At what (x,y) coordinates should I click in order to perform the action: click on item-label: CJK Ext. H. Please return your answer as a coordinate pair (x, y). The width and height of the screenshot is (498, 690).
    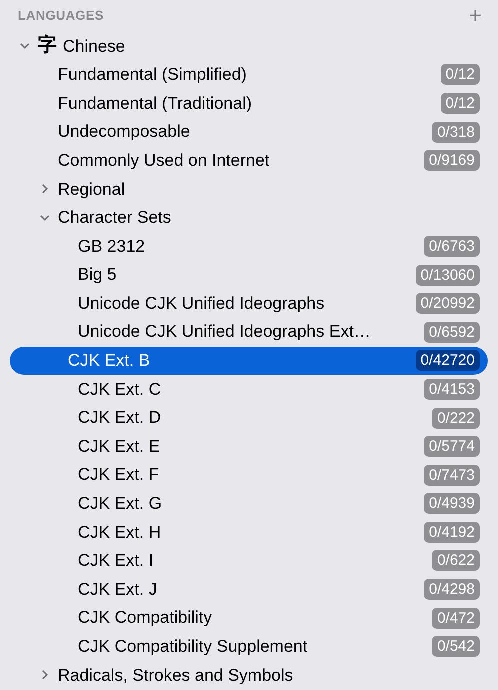
    Looking at the image, I should click on (120, 533).